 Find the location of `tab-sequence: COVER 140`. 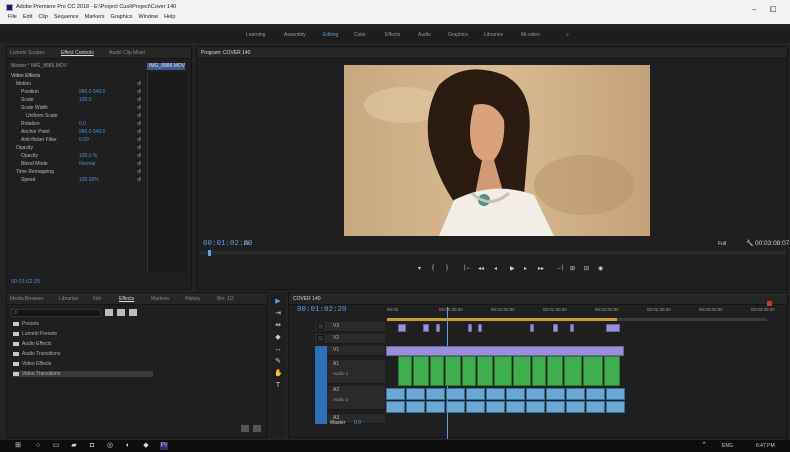

tab-sequence: COVER 140 is located at coordinates (307, 299).